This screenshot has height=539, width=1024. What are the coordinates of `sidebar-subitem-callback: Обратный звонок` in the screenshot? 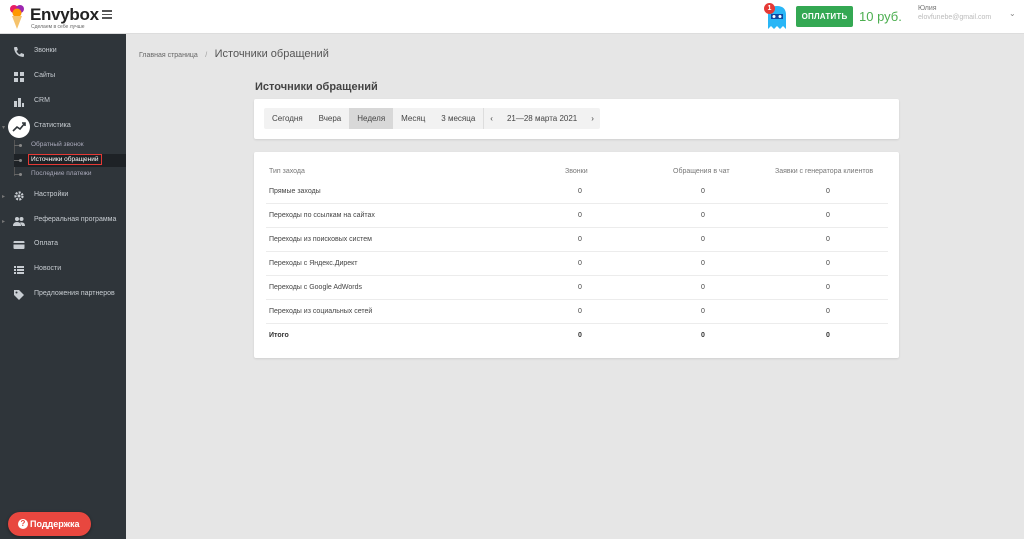 It's located at (70, 145).